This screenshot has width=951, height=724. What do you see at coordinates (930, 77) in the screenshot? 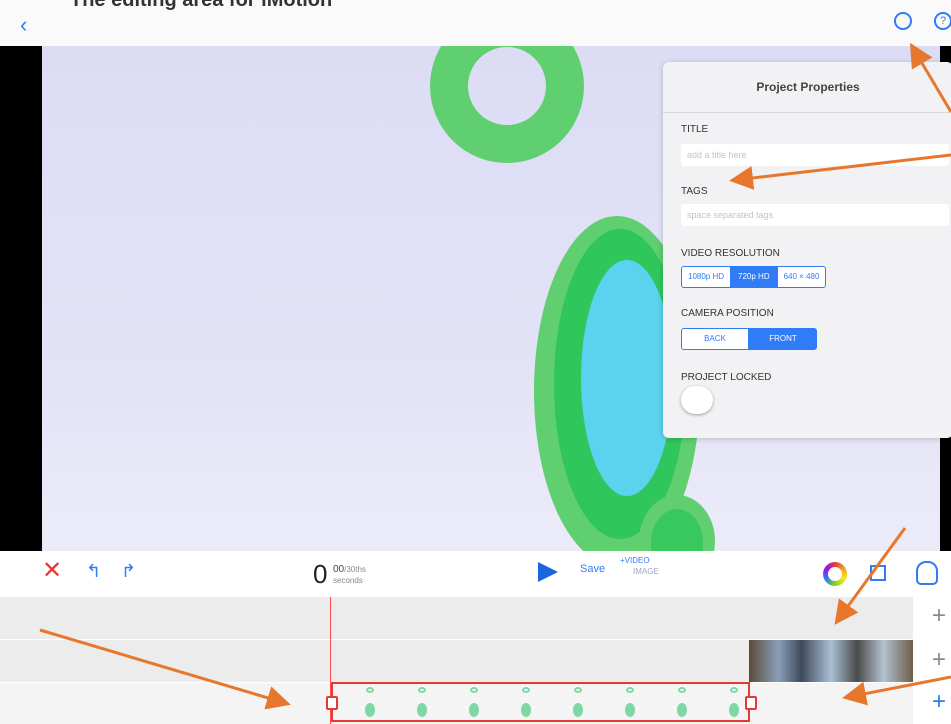
I see `arrow-to-settings` at bounding box center [930, 77].